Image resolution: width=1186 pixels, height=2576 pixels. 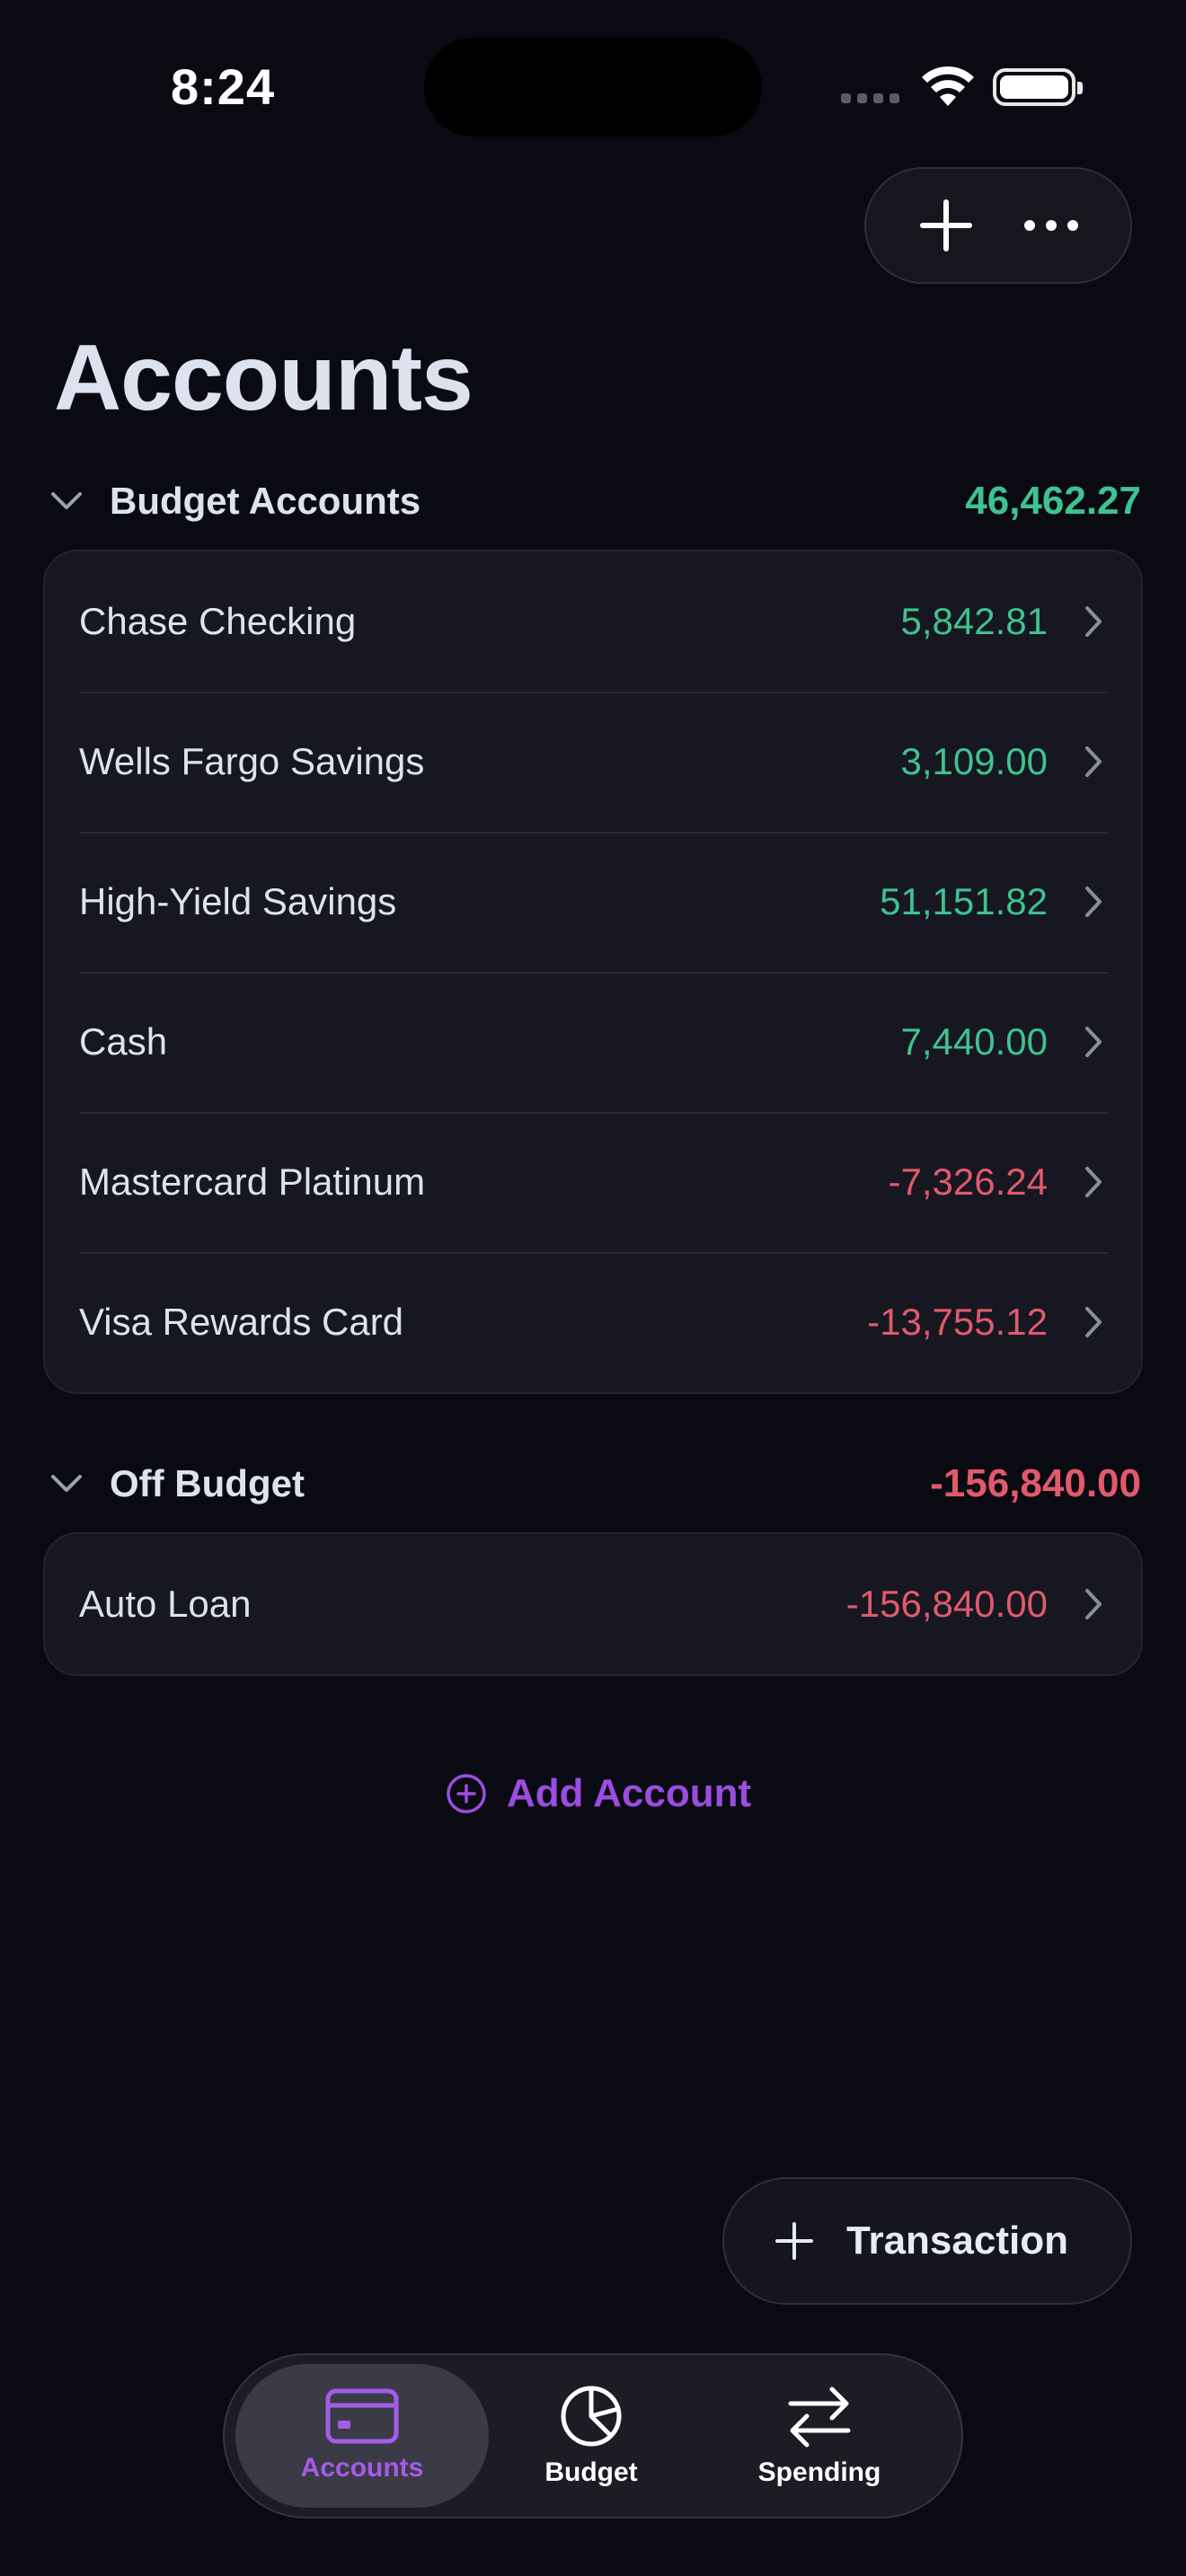 I want to click on account-name: Visa Rewards Card, so click(x=241, y=1322).